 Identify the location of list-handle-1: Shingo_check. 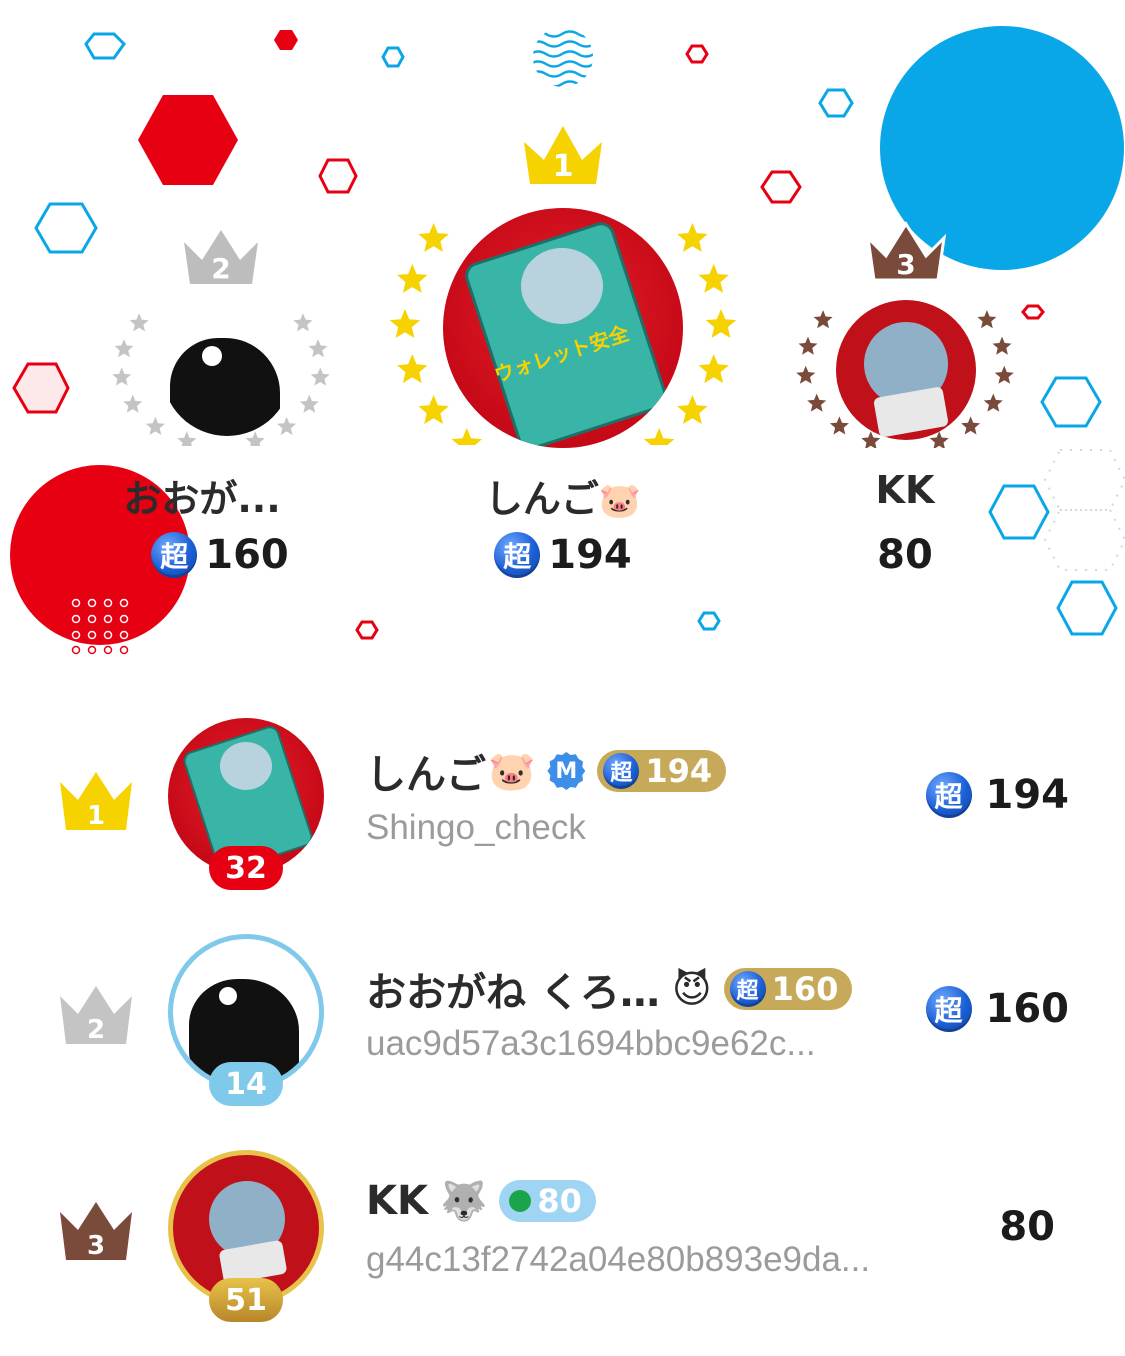
(476, 827).